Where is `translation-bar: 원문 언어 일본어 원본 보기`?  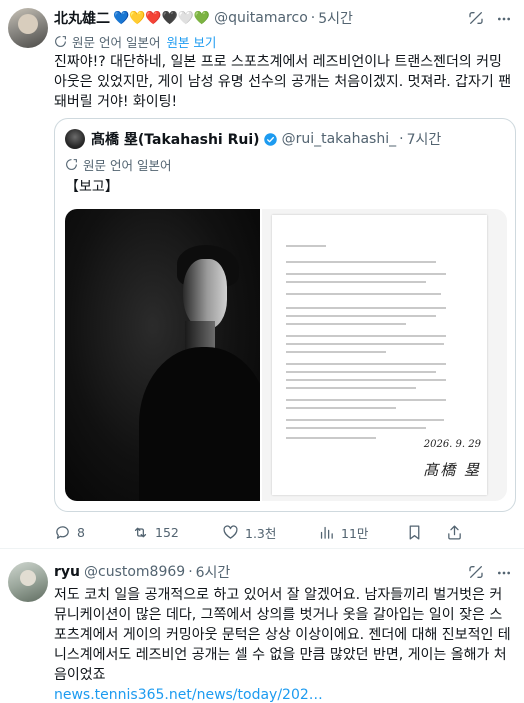 translation-bar: 원문 언어 일본어 원본 보기 is located at coordinates (135, 41).